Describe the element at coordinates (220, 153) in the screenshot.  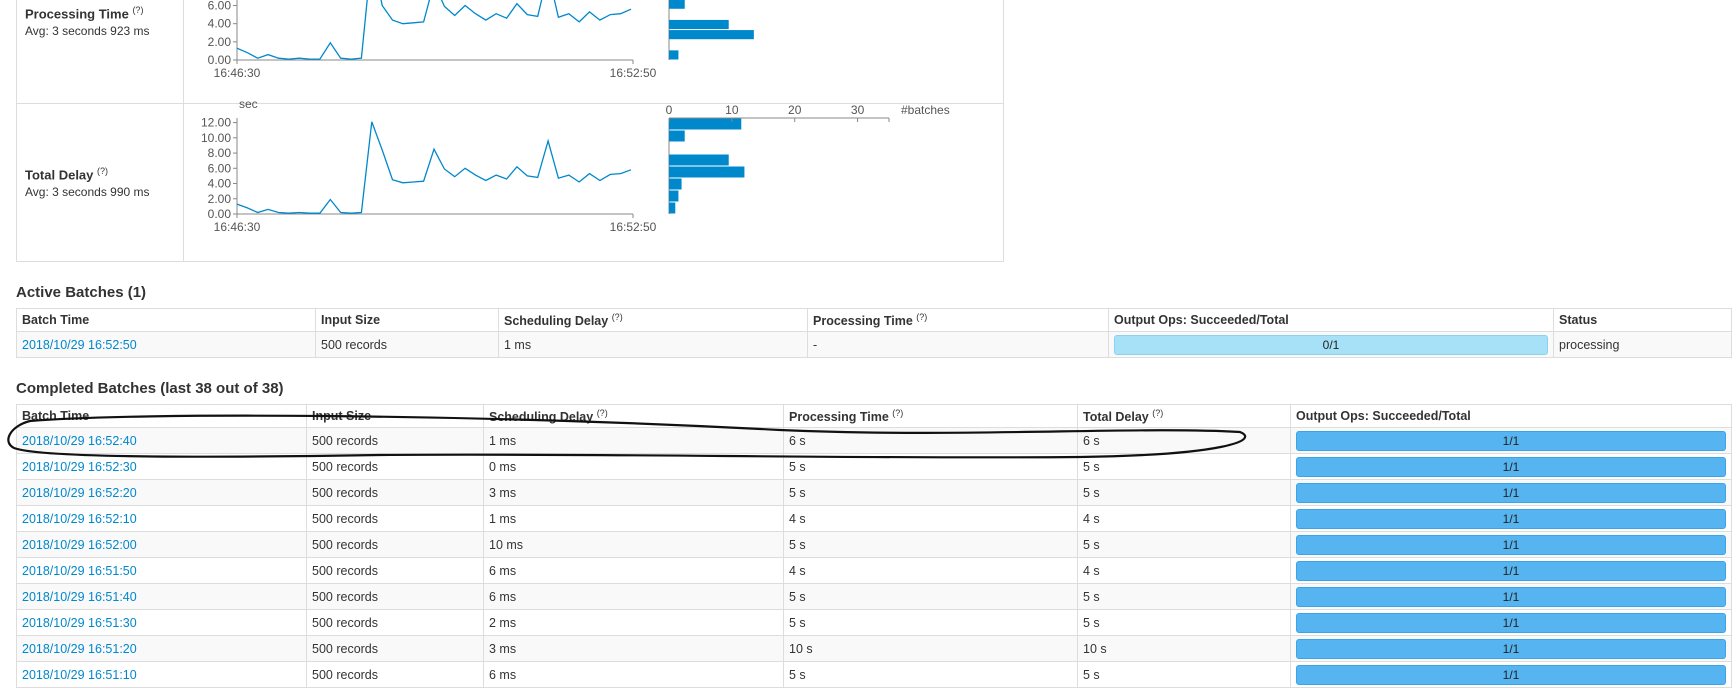
I see `y-tick-label: 8.00` at that location.